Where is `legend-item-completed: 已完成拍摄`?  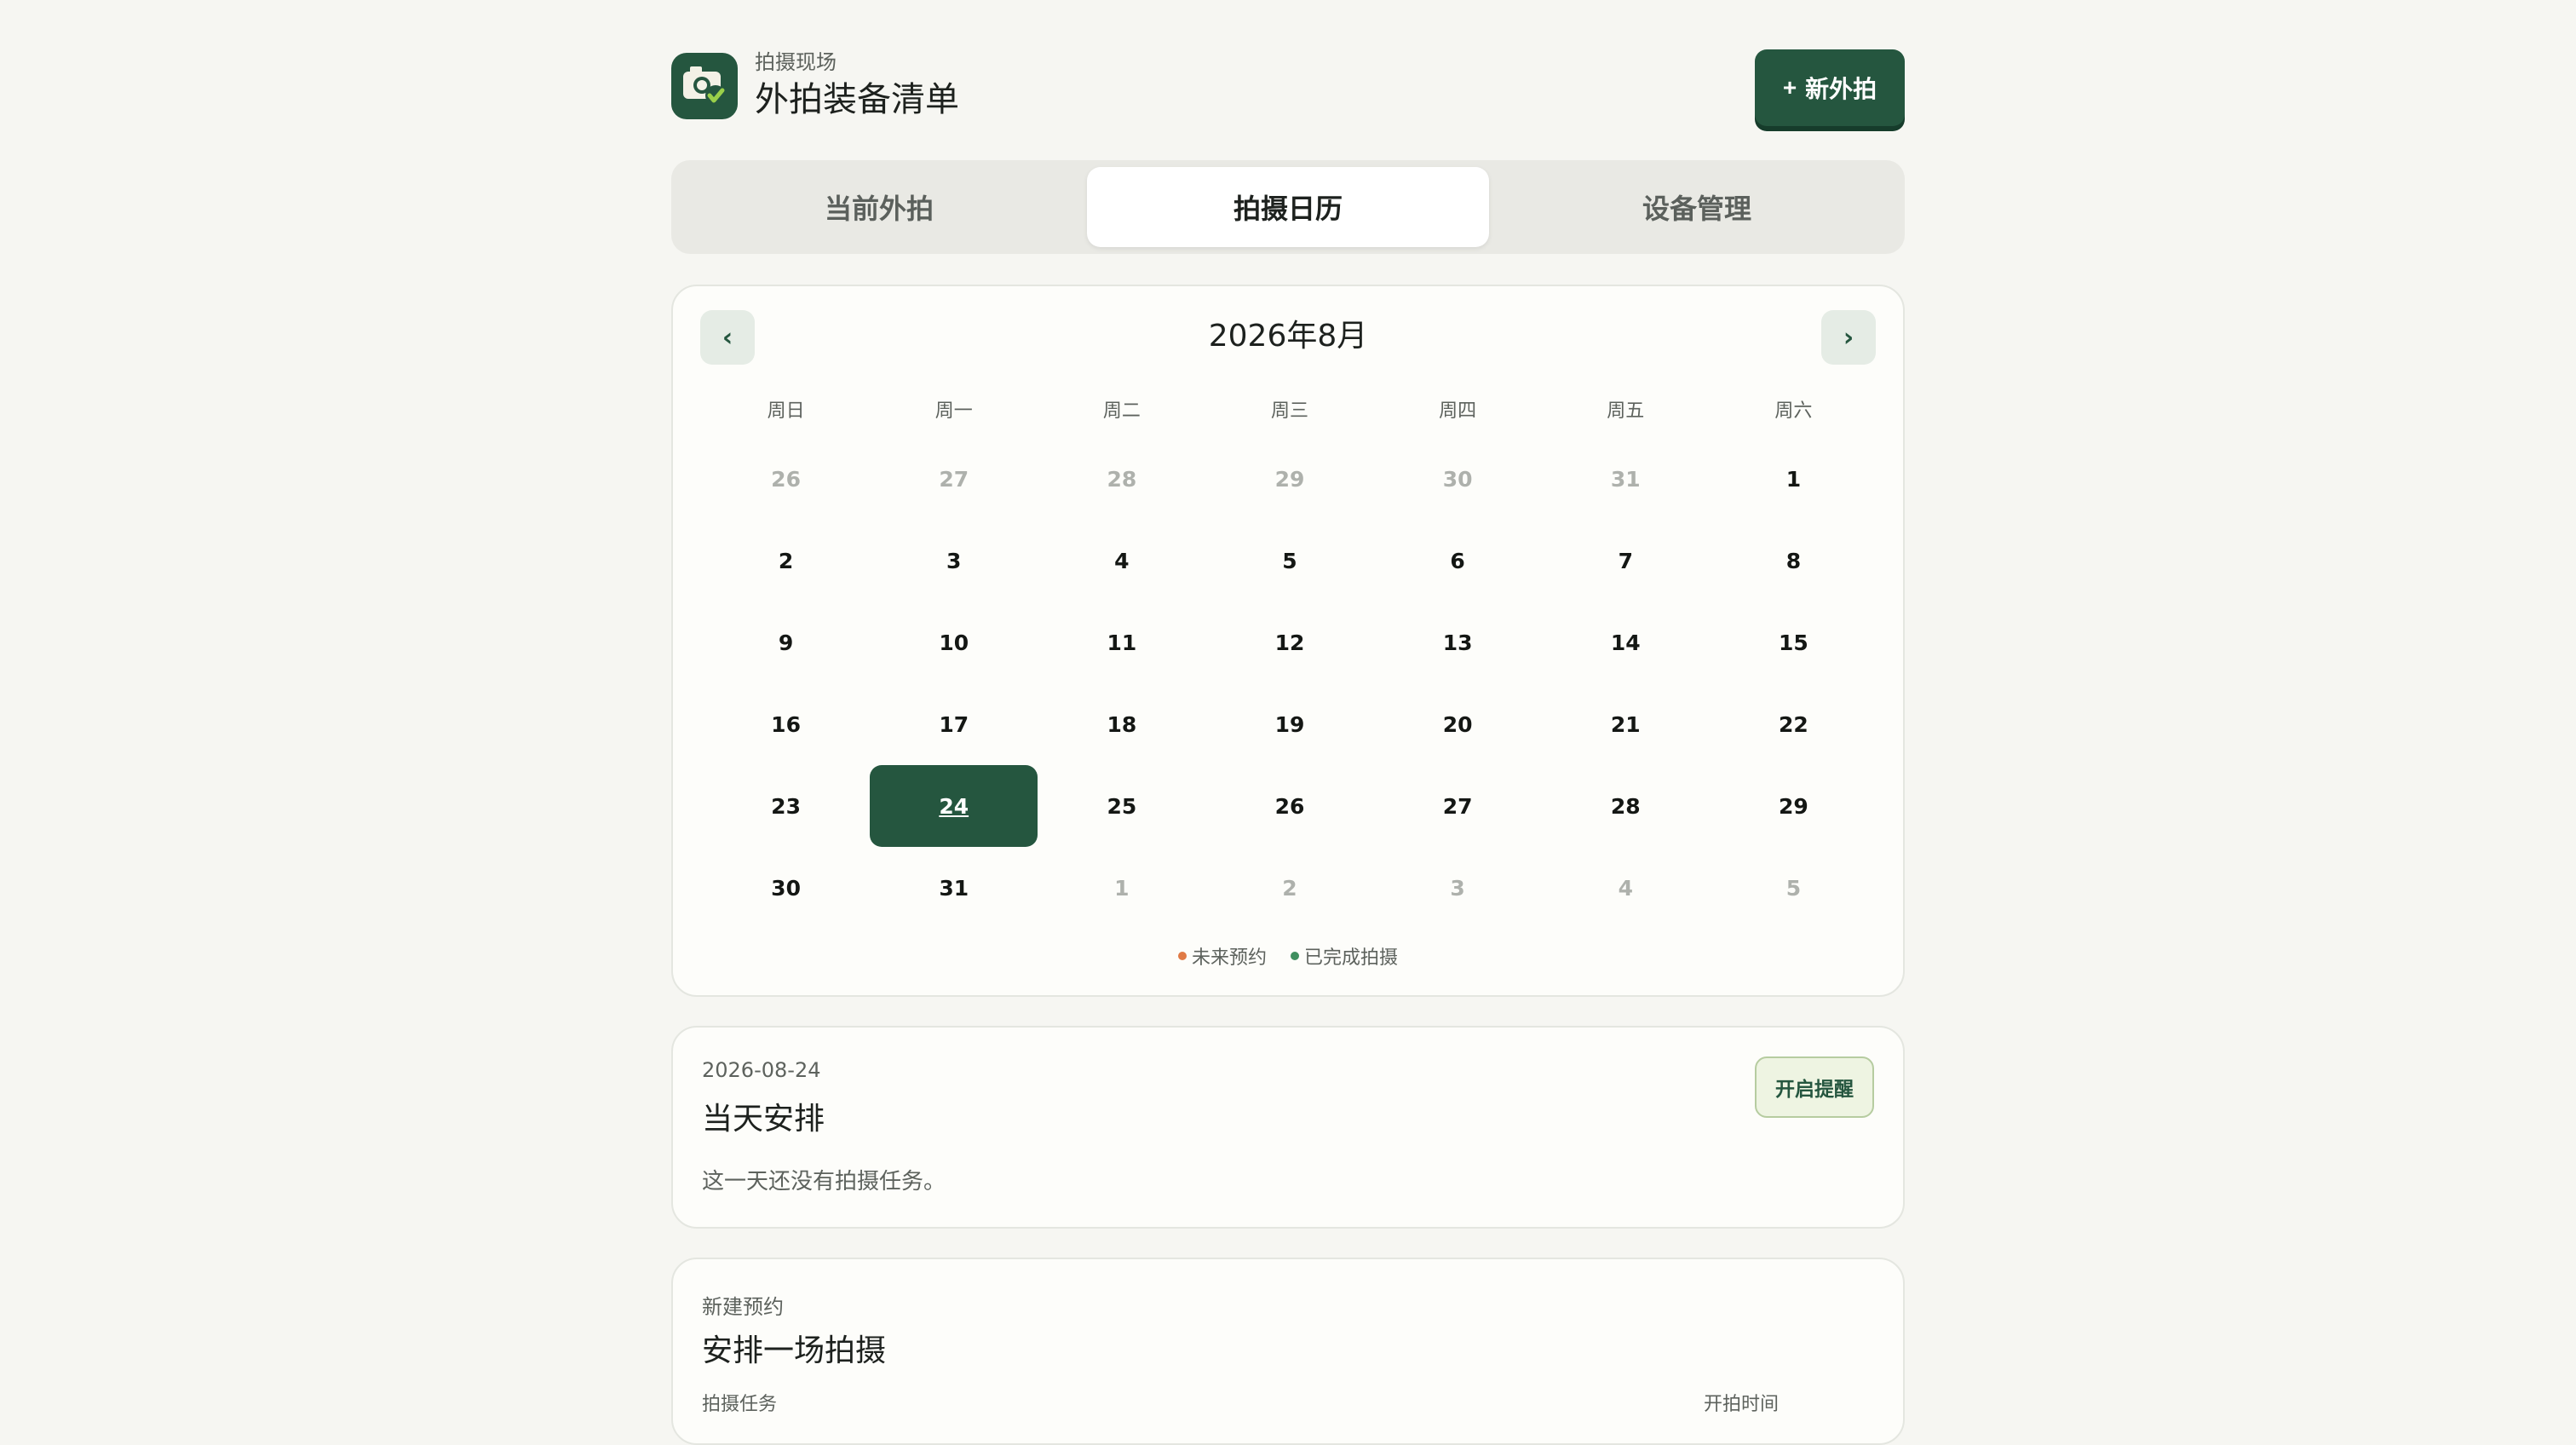
legend-item-completed: 已完成拍摄 is located at coordinates (1345, 956).